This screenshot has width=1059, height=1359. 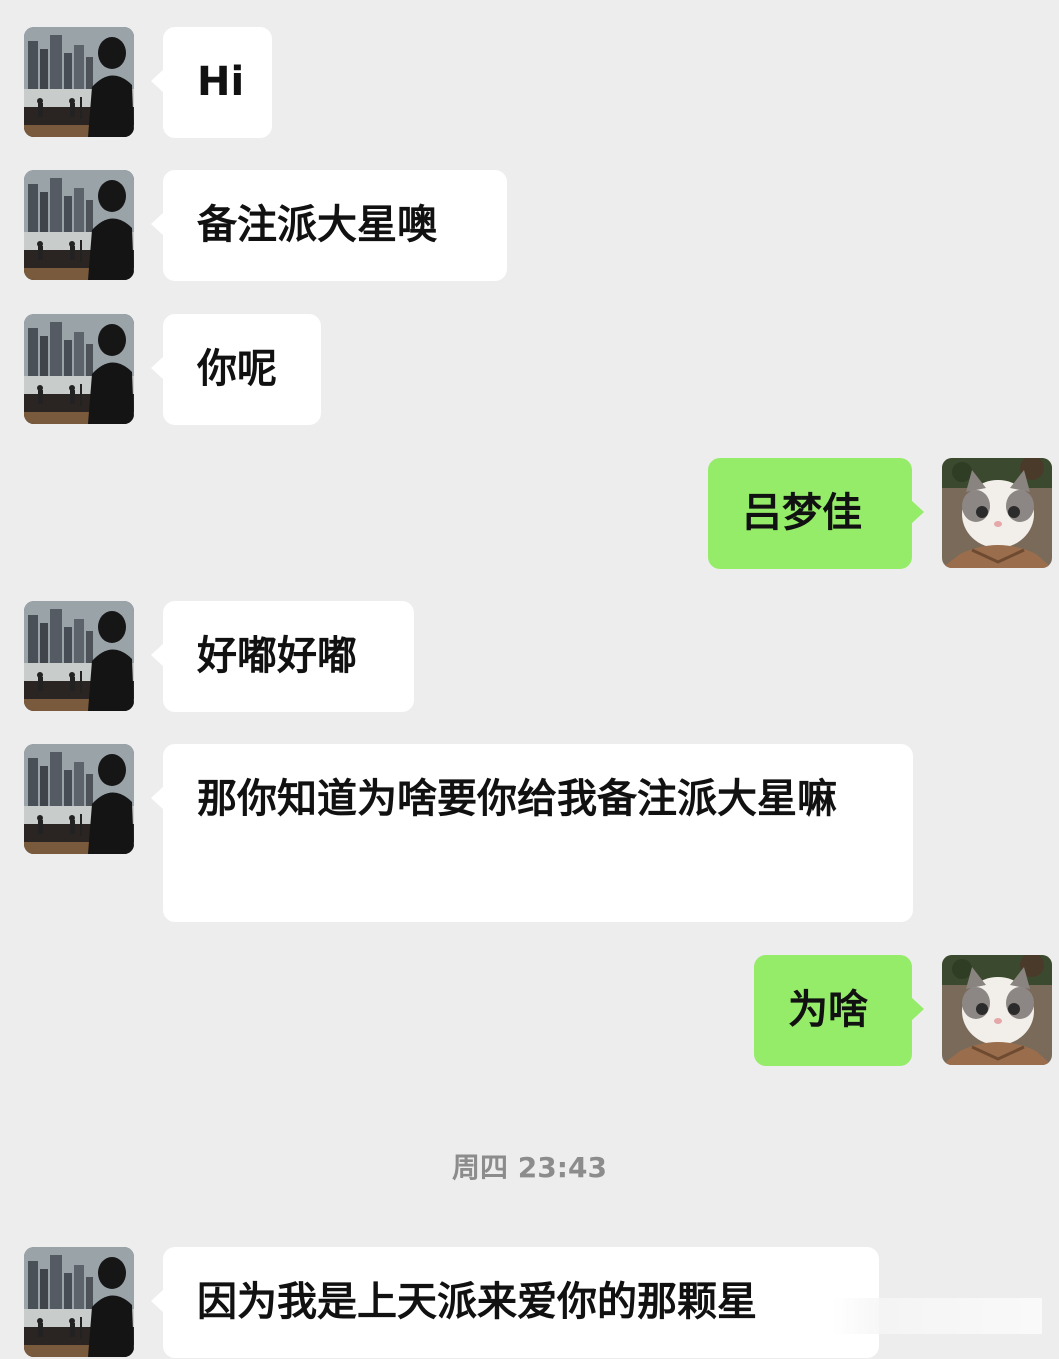 I want to click on message-bubble-sent: 吕梦佳, so click(x=816, y=513).